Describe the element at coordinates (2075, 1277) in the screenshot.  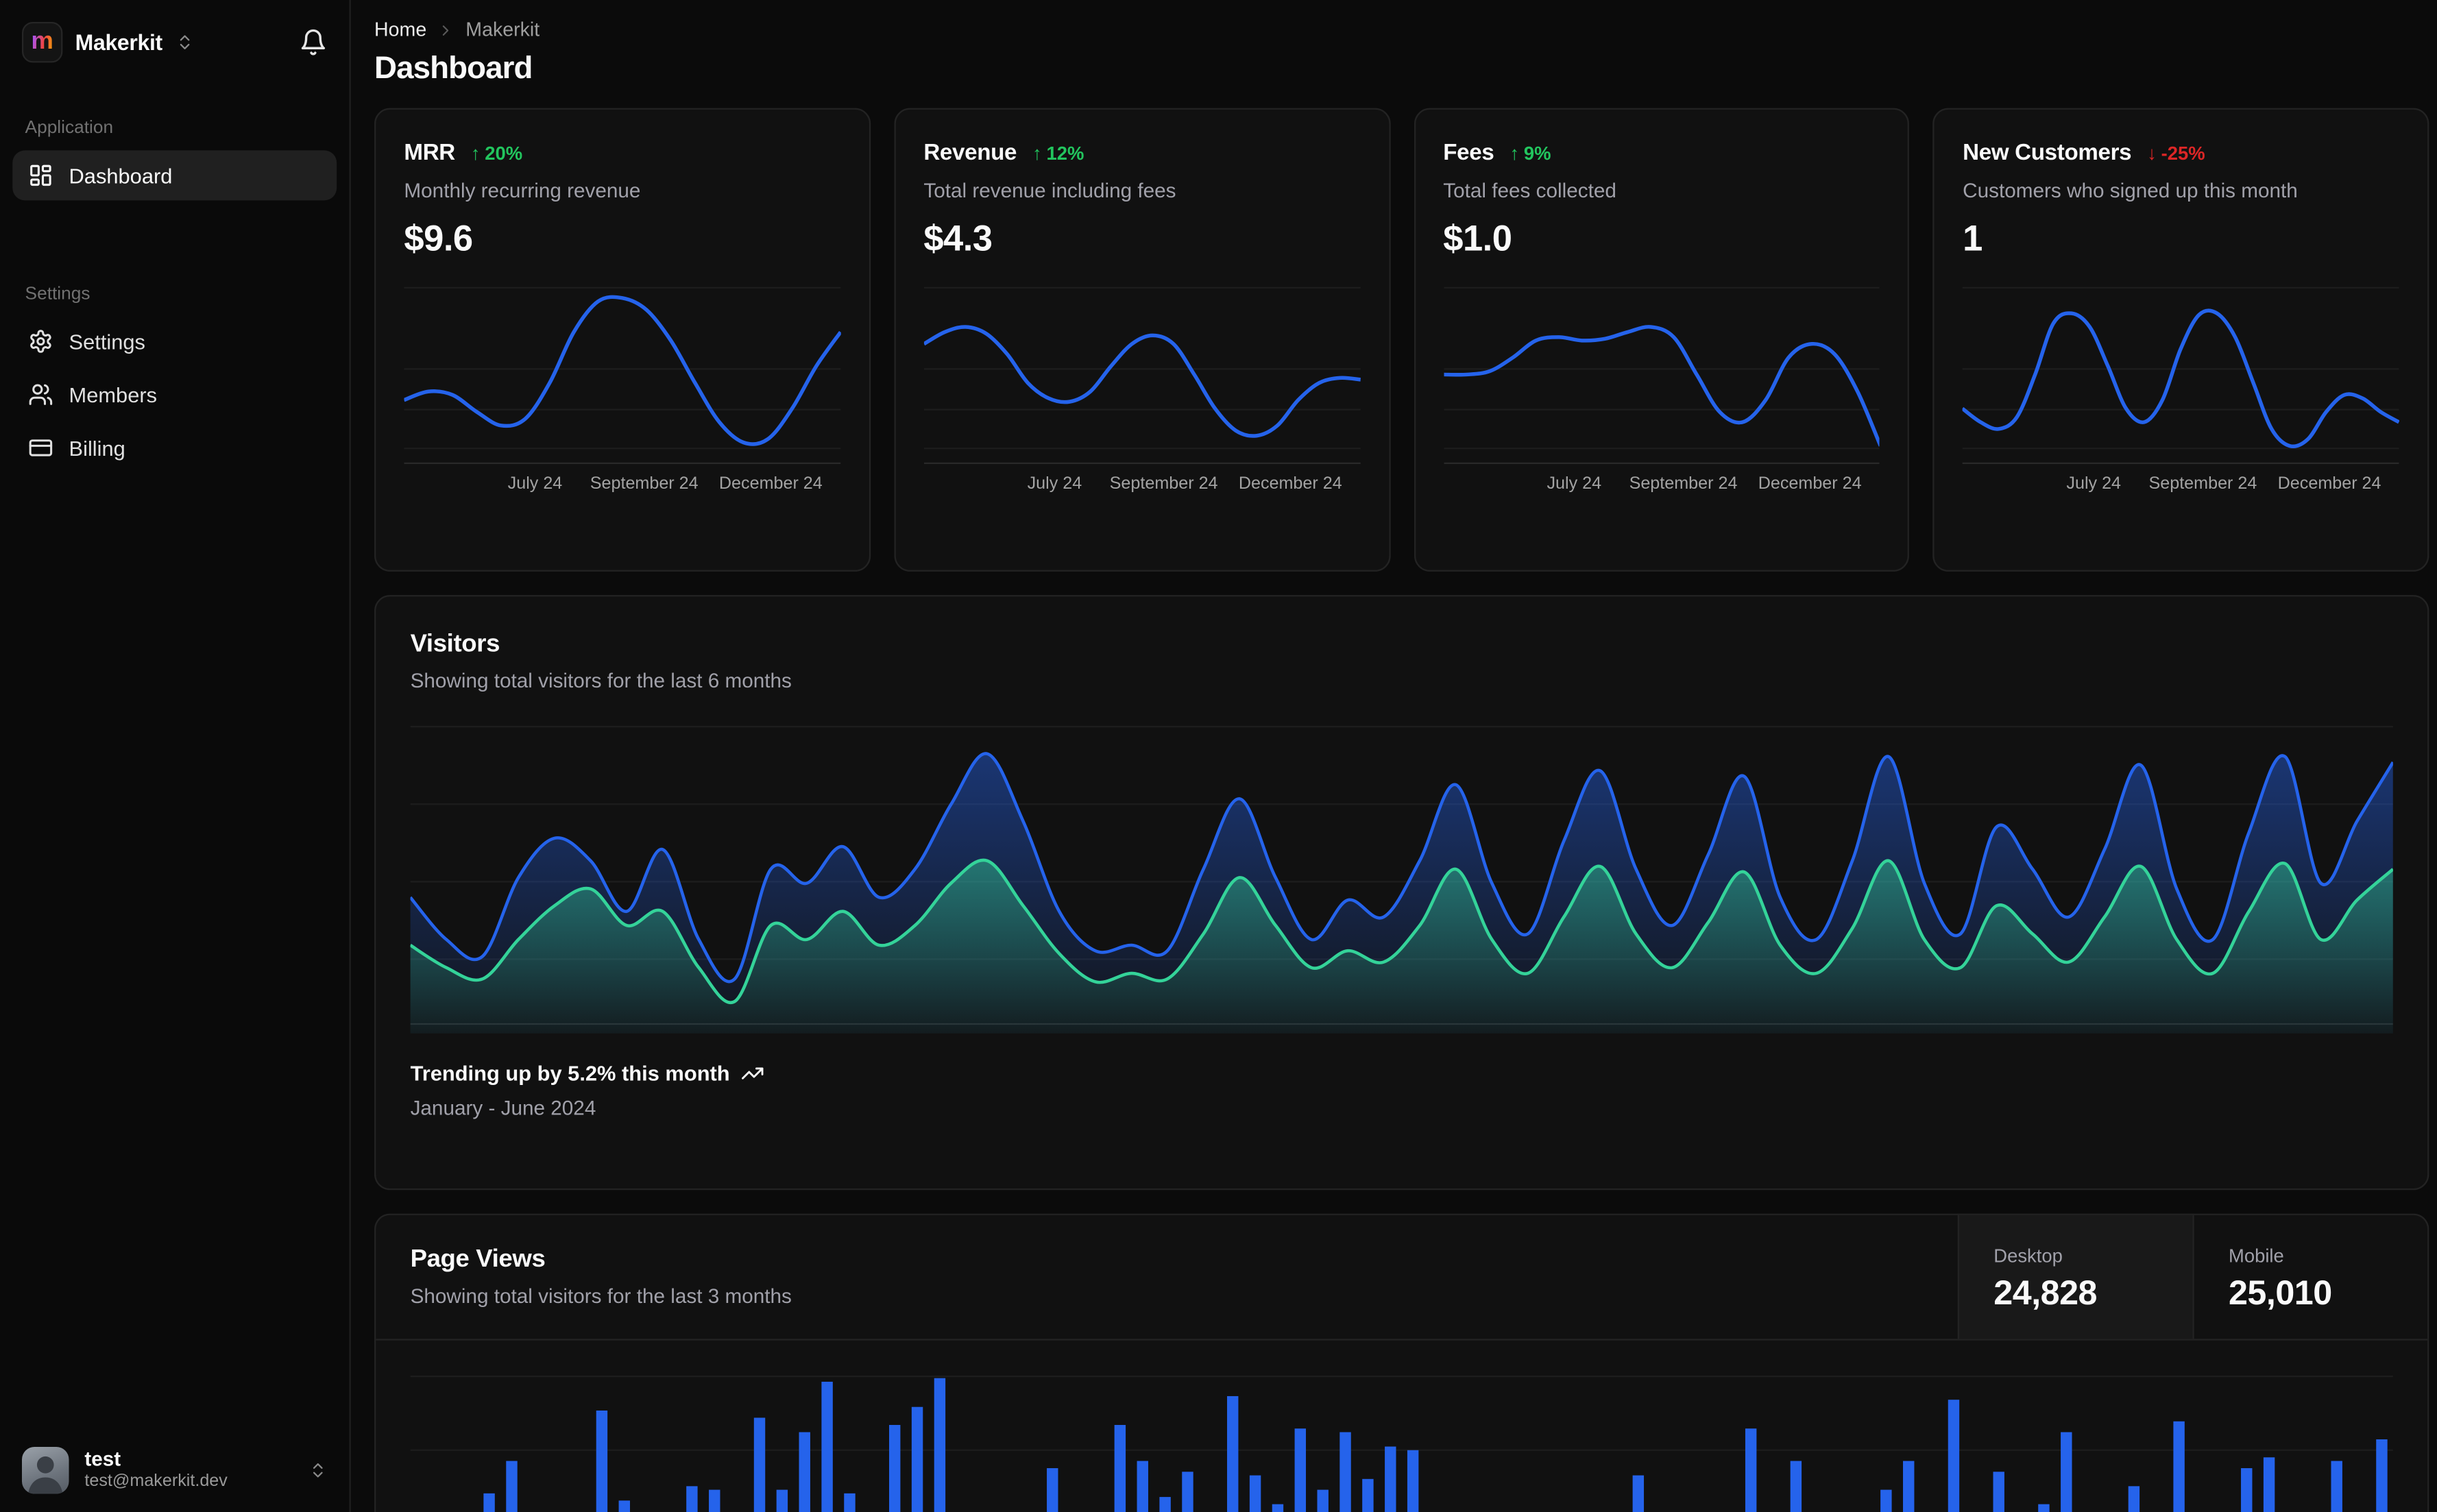
I see `toggle-desktop: Desktop 24,828` at that location.